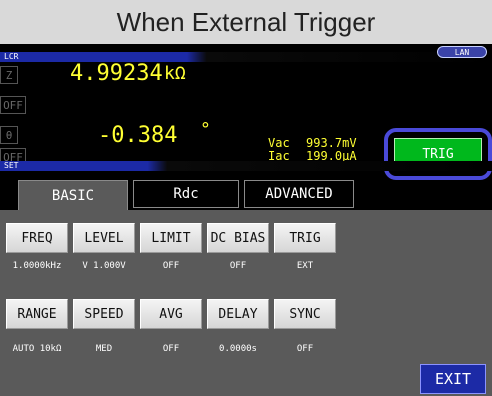 The height and width of the screenshot is (396, 492). What do you see at coordinates (171, 266) in the screenshot?
I see `limit-value: OFF` at bounding box center [171, 266].